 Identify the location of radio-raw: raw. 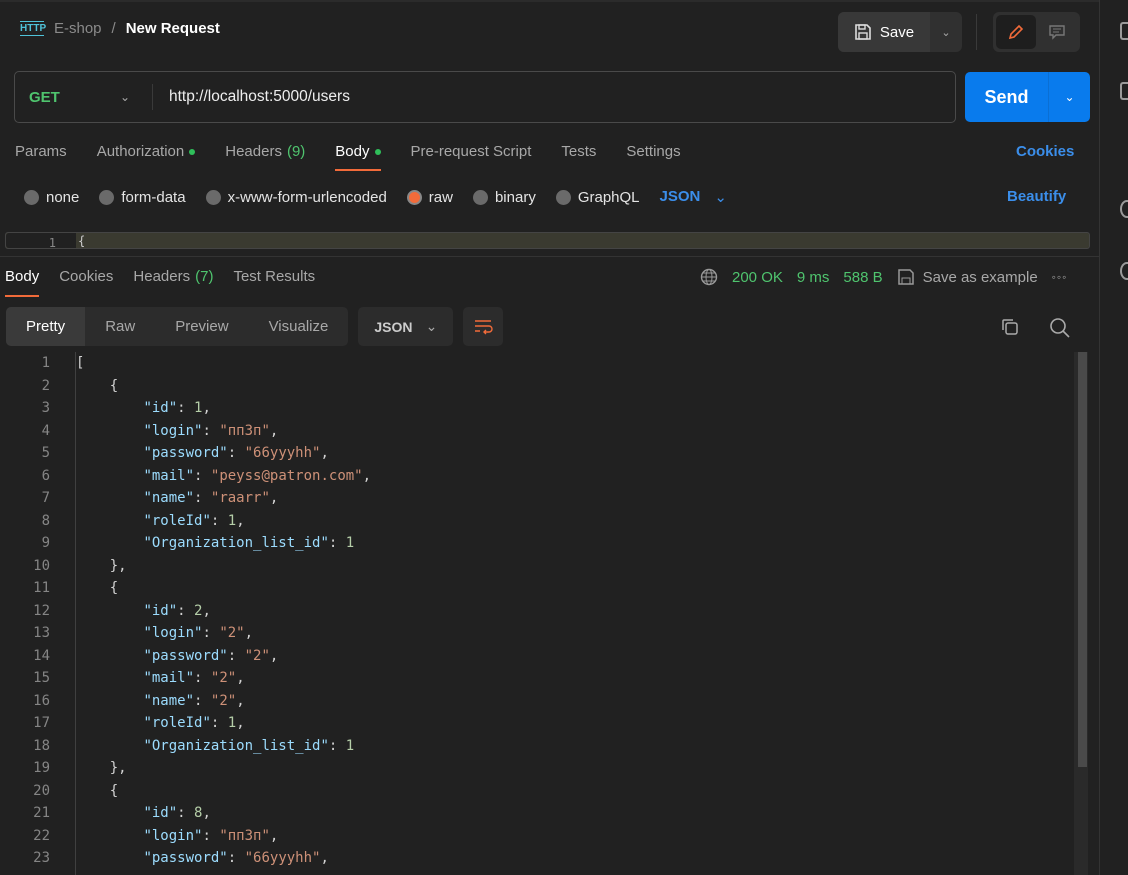
(429, 197).